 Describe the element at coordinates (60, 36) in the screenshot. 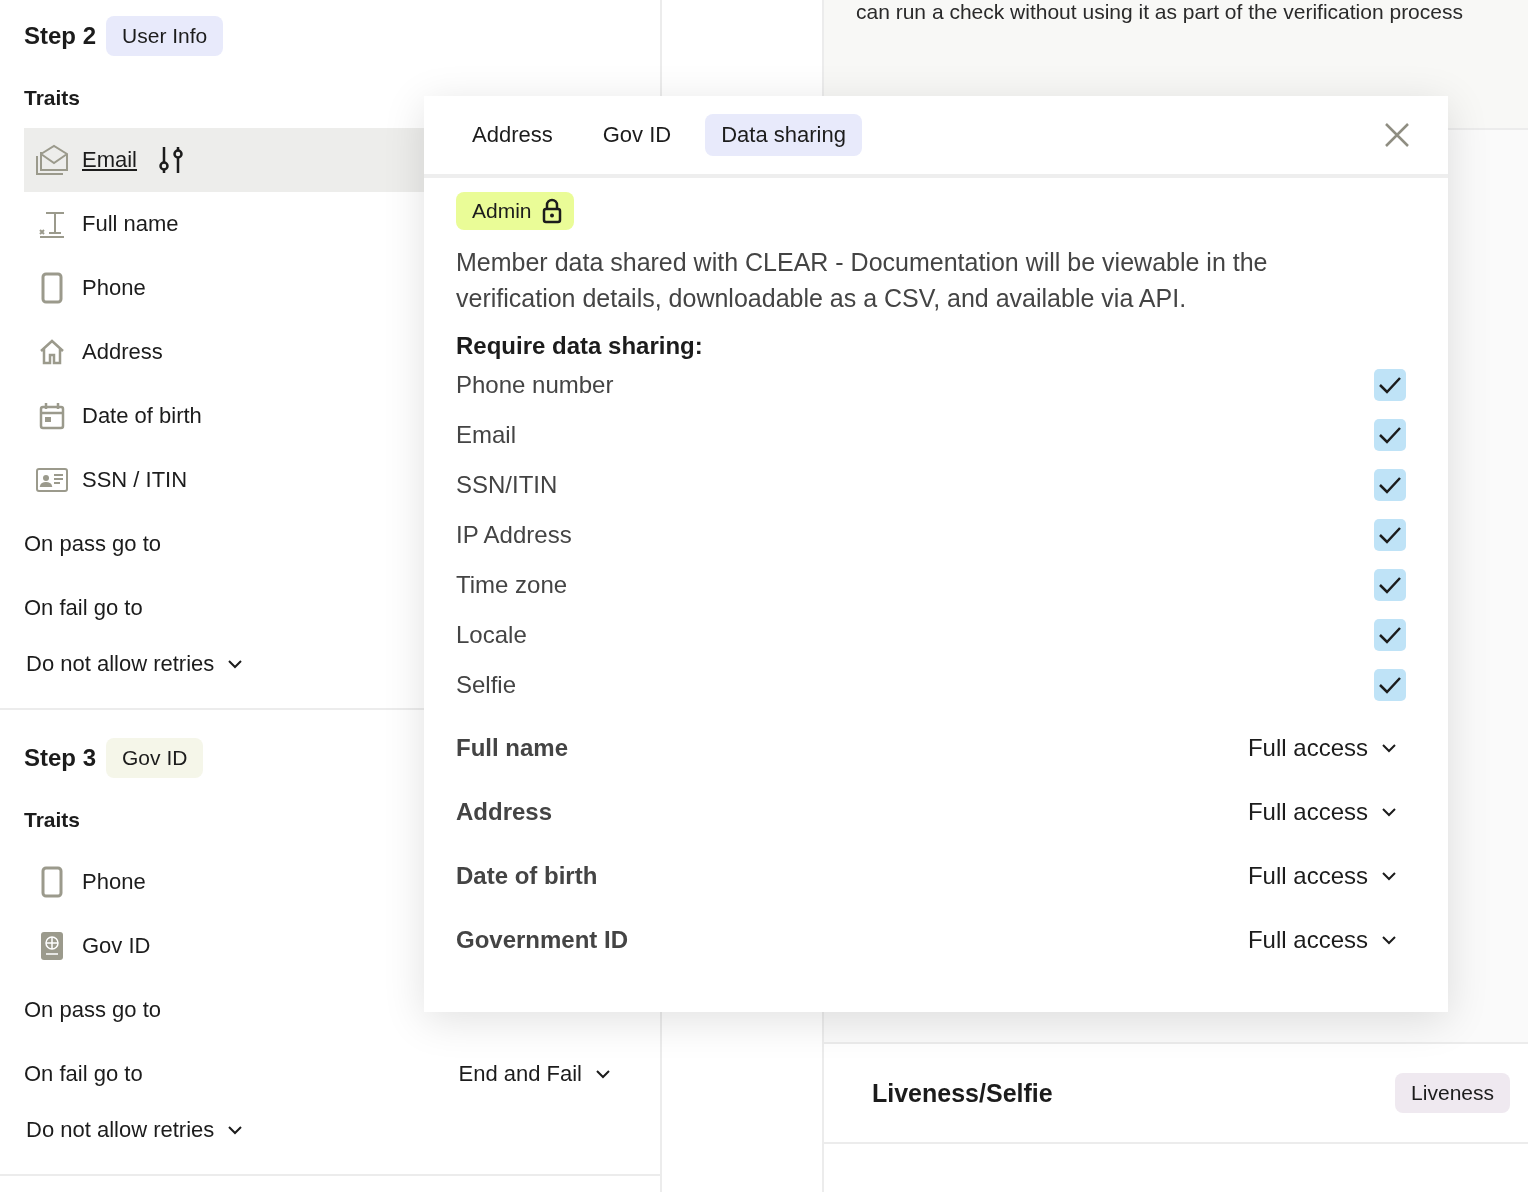

I see `step-title: Step 2` at that location.